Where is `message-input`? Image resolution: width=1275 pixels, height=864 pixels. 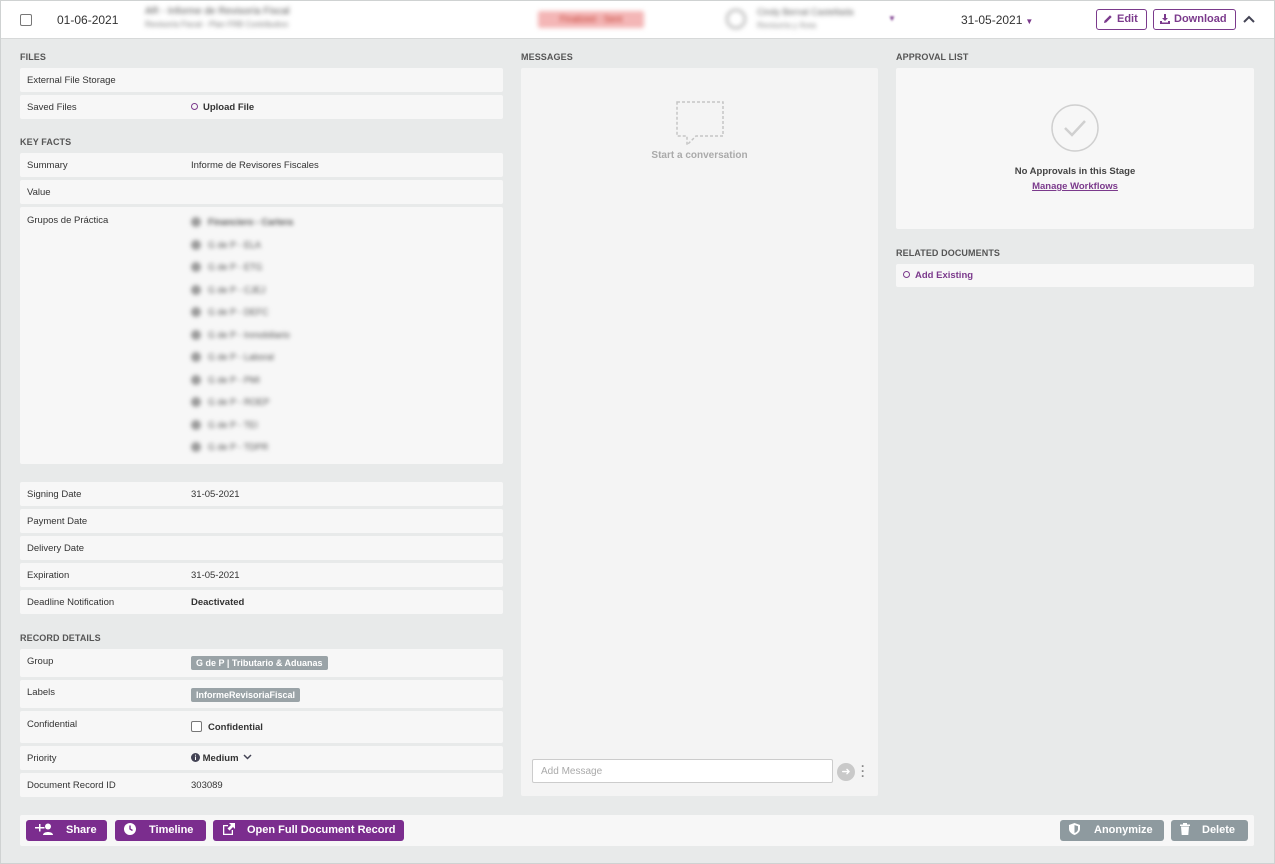 message-input is located at coordinates (682, 771).